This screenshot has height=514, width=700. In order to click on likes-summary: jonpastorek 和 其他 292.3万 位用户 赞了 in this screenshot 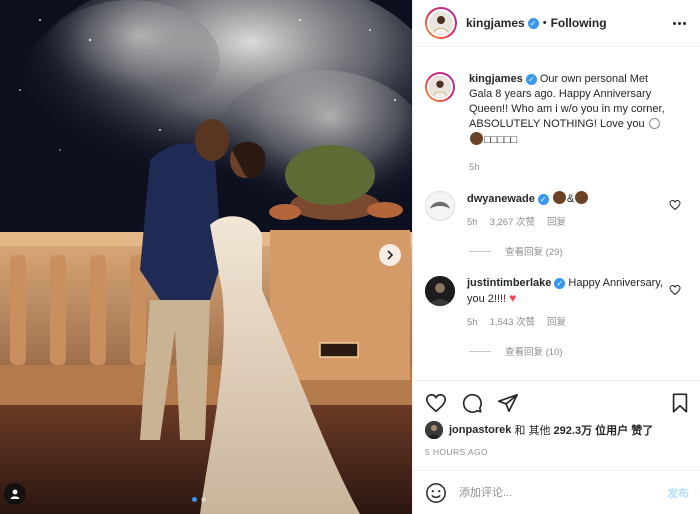, I will do `click(558, 430)`.